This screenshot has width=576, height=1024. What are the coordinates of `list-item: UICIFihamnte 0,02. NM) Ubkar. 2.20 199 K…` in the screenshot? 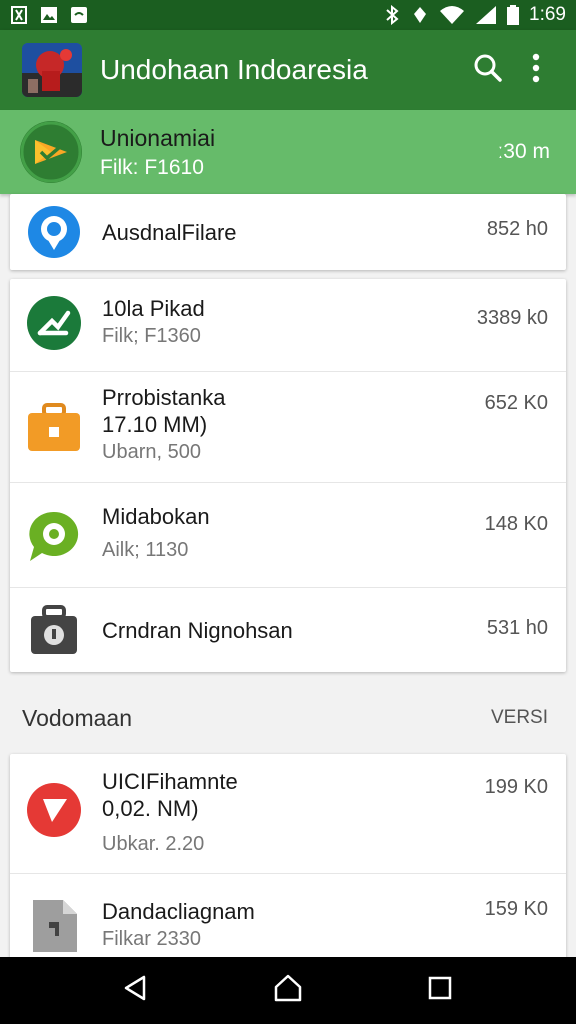 It's located at (288, 814).